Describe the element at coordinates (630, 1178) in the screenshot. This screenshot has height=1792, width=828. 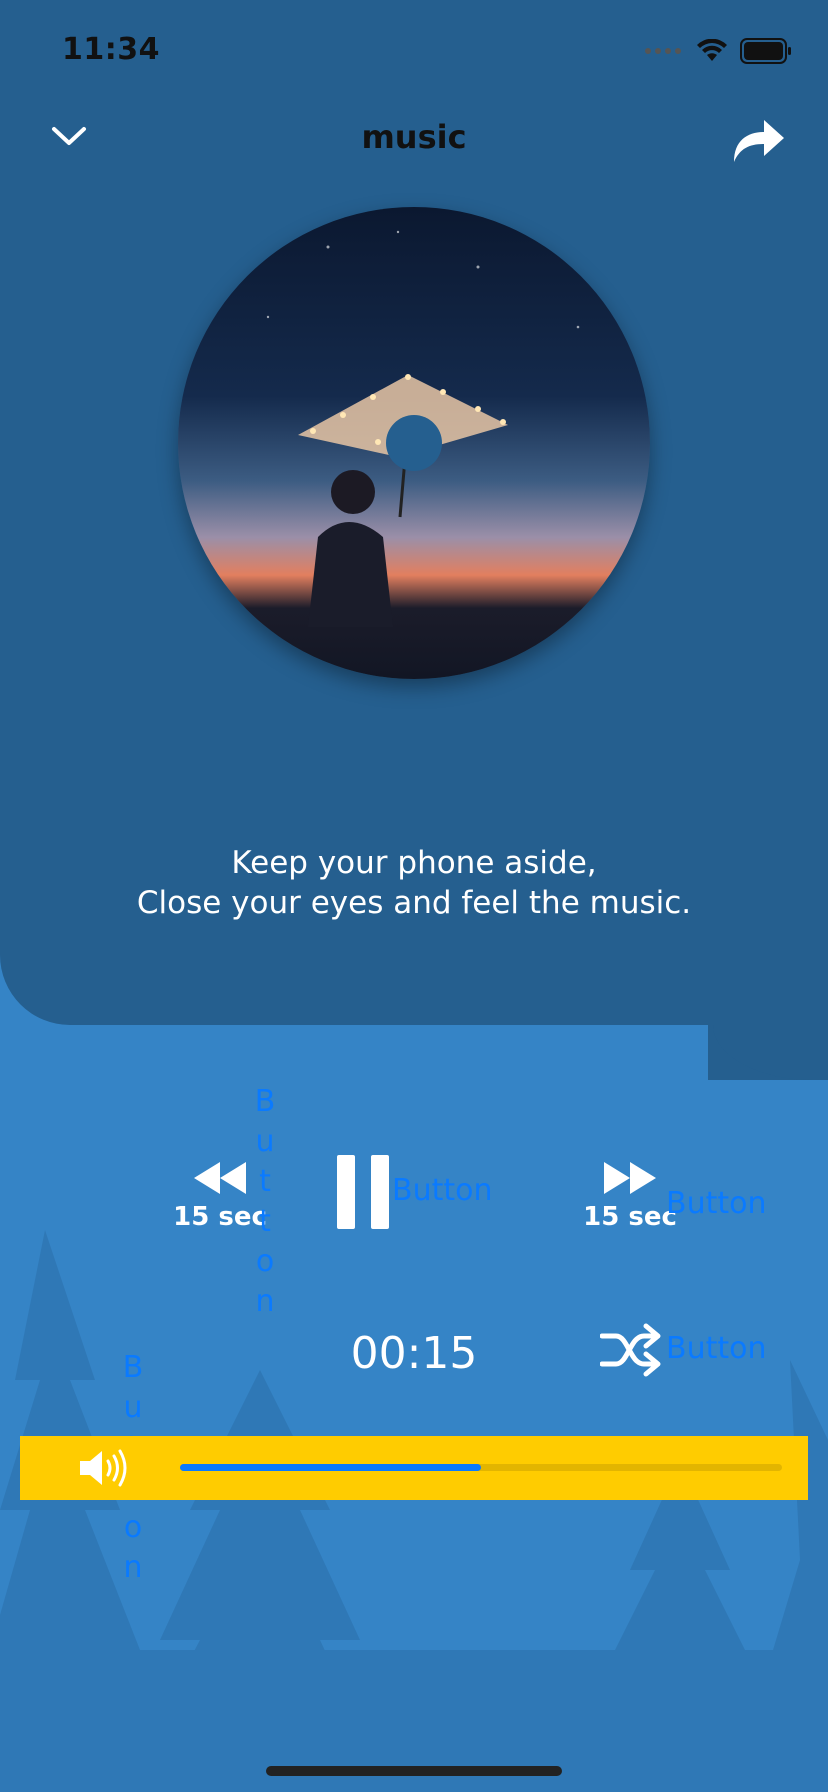
I see `fast-forward-icon` at that location.